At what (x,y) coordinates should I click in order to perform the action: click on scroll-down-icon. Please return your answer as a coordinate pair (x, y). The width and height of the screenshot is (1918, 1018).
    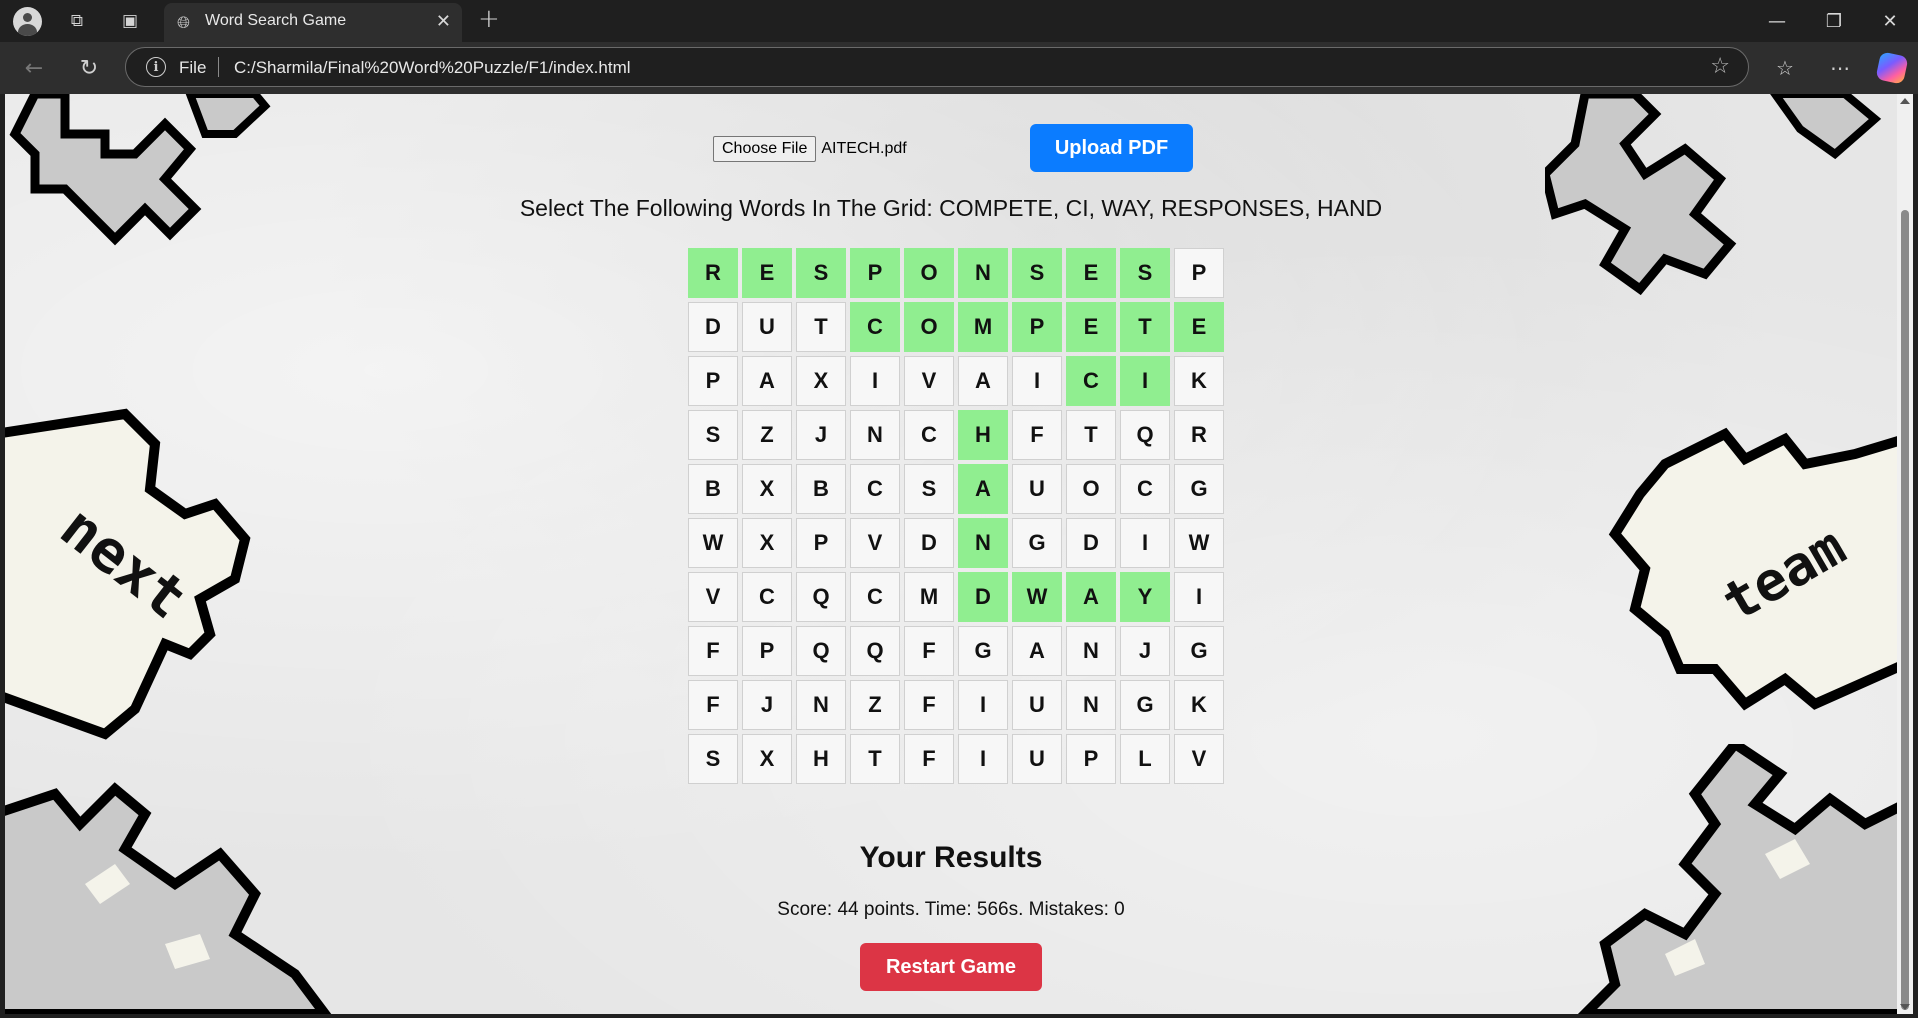
    Looking at the image, I should click on (1905, 1007).